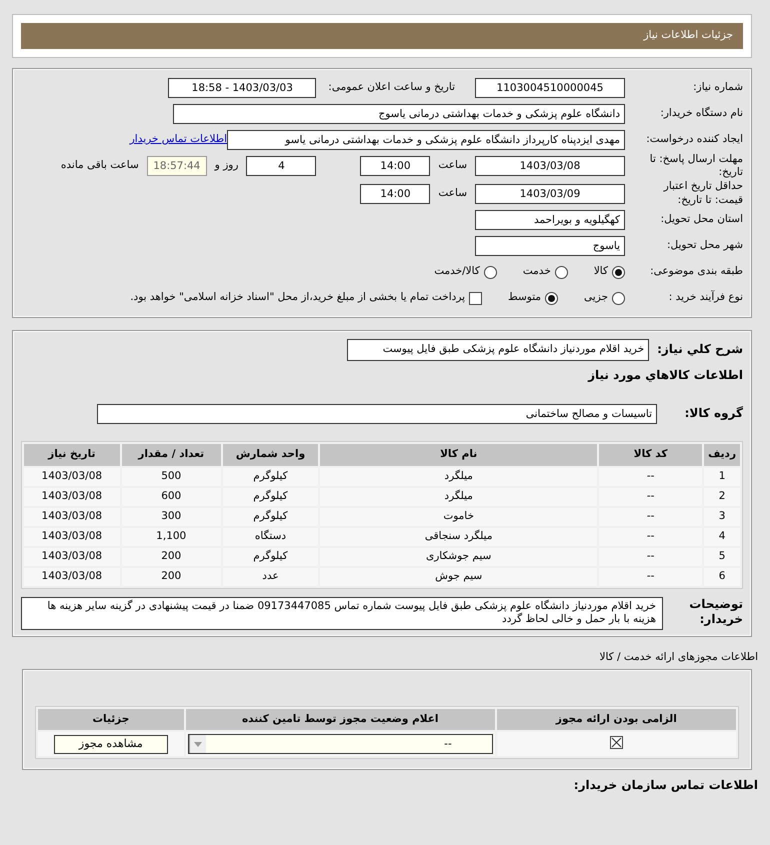  What do you see at coordinates (171, 497) in the screenshot?
I see `table-cell: 600` at bounding box center [171, 497].